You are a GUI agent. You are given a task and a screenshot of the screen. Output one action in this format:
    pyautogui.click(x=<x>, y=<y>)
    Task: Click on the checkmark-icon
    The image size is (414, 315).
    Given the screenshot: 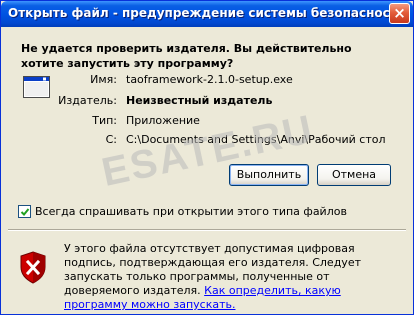 What is the action you would take?
    pyautogui.click(x=25, y=212)
    